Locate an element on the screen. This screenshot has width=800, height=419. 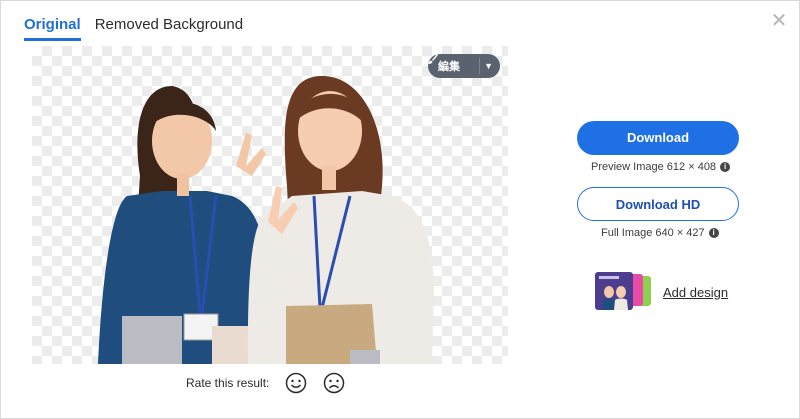
person-left is located at coordinates (185, 225).